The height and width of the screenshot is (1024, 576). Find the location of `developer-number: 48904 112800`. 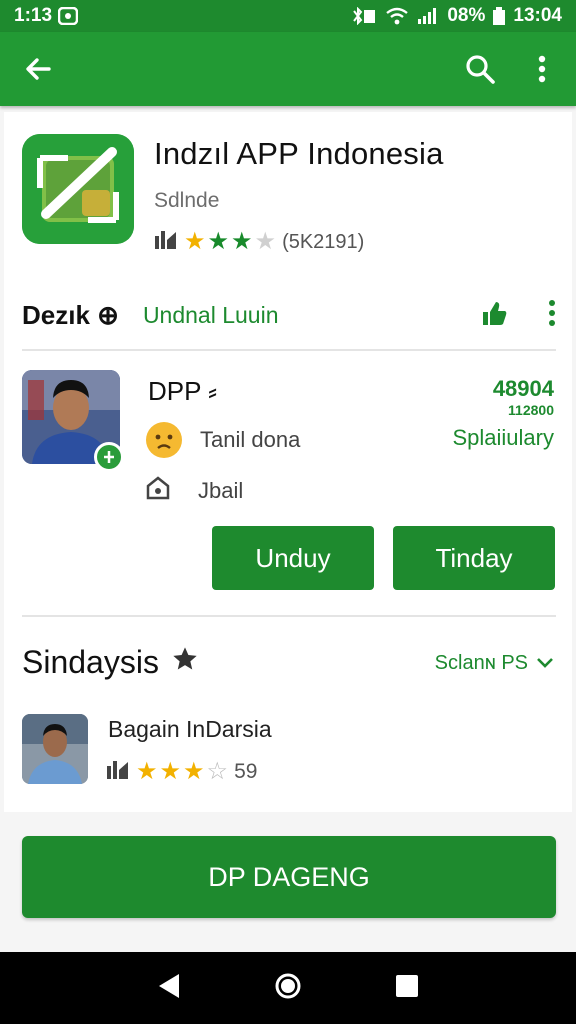

developer-number: 48904 112800 is located at coordinates (523, 397).